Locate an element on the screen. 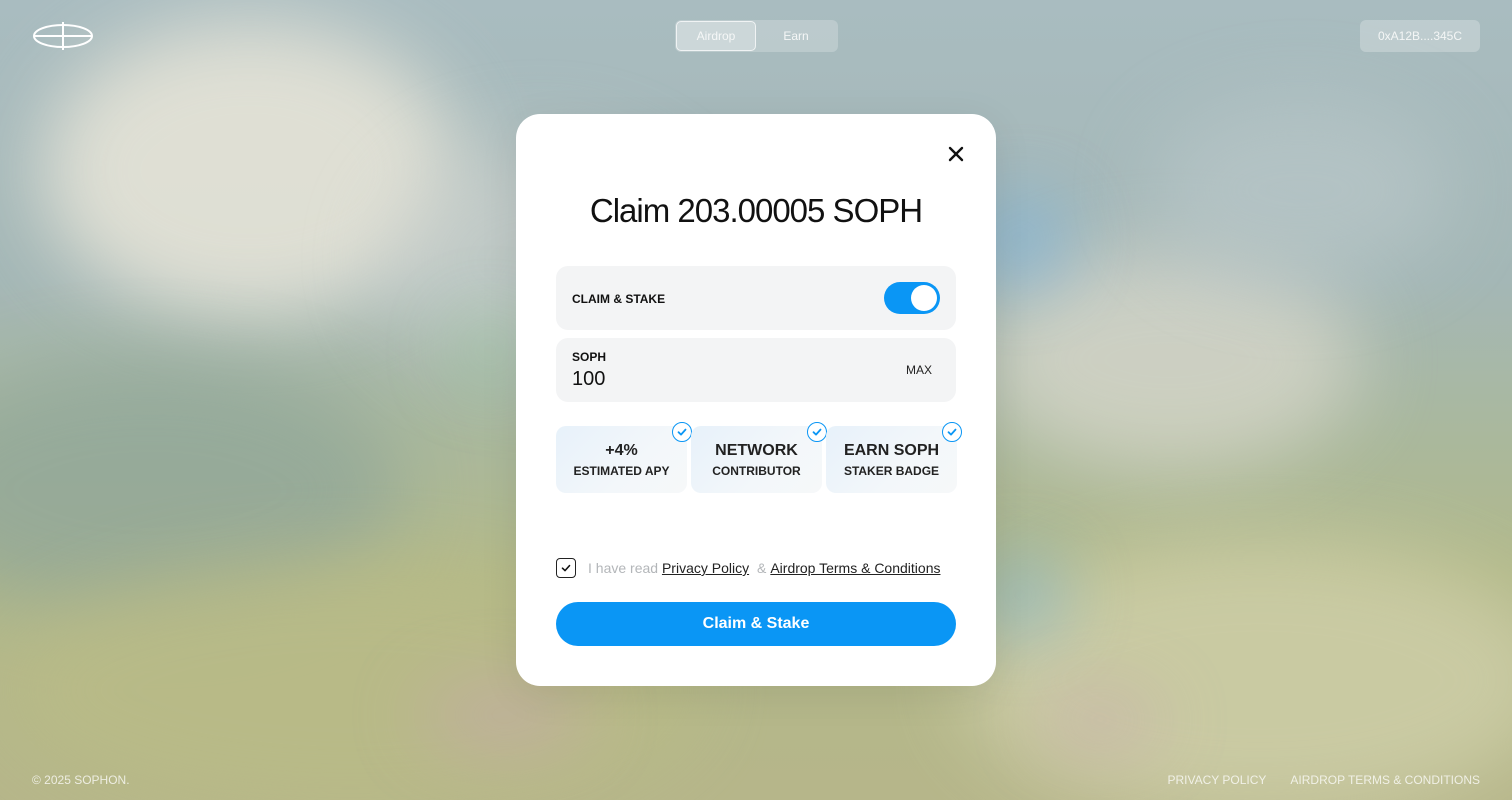 The image size is (1512, 800). close-icon is located at coordinates (956, 154).